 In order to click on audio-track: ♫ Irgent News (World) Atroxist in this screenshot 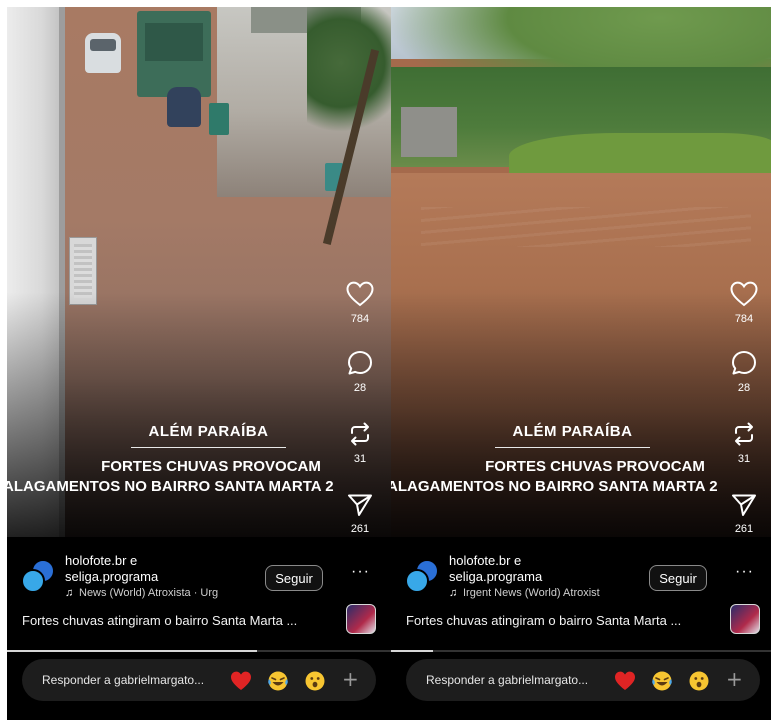, I will do `click(549, 593)`.